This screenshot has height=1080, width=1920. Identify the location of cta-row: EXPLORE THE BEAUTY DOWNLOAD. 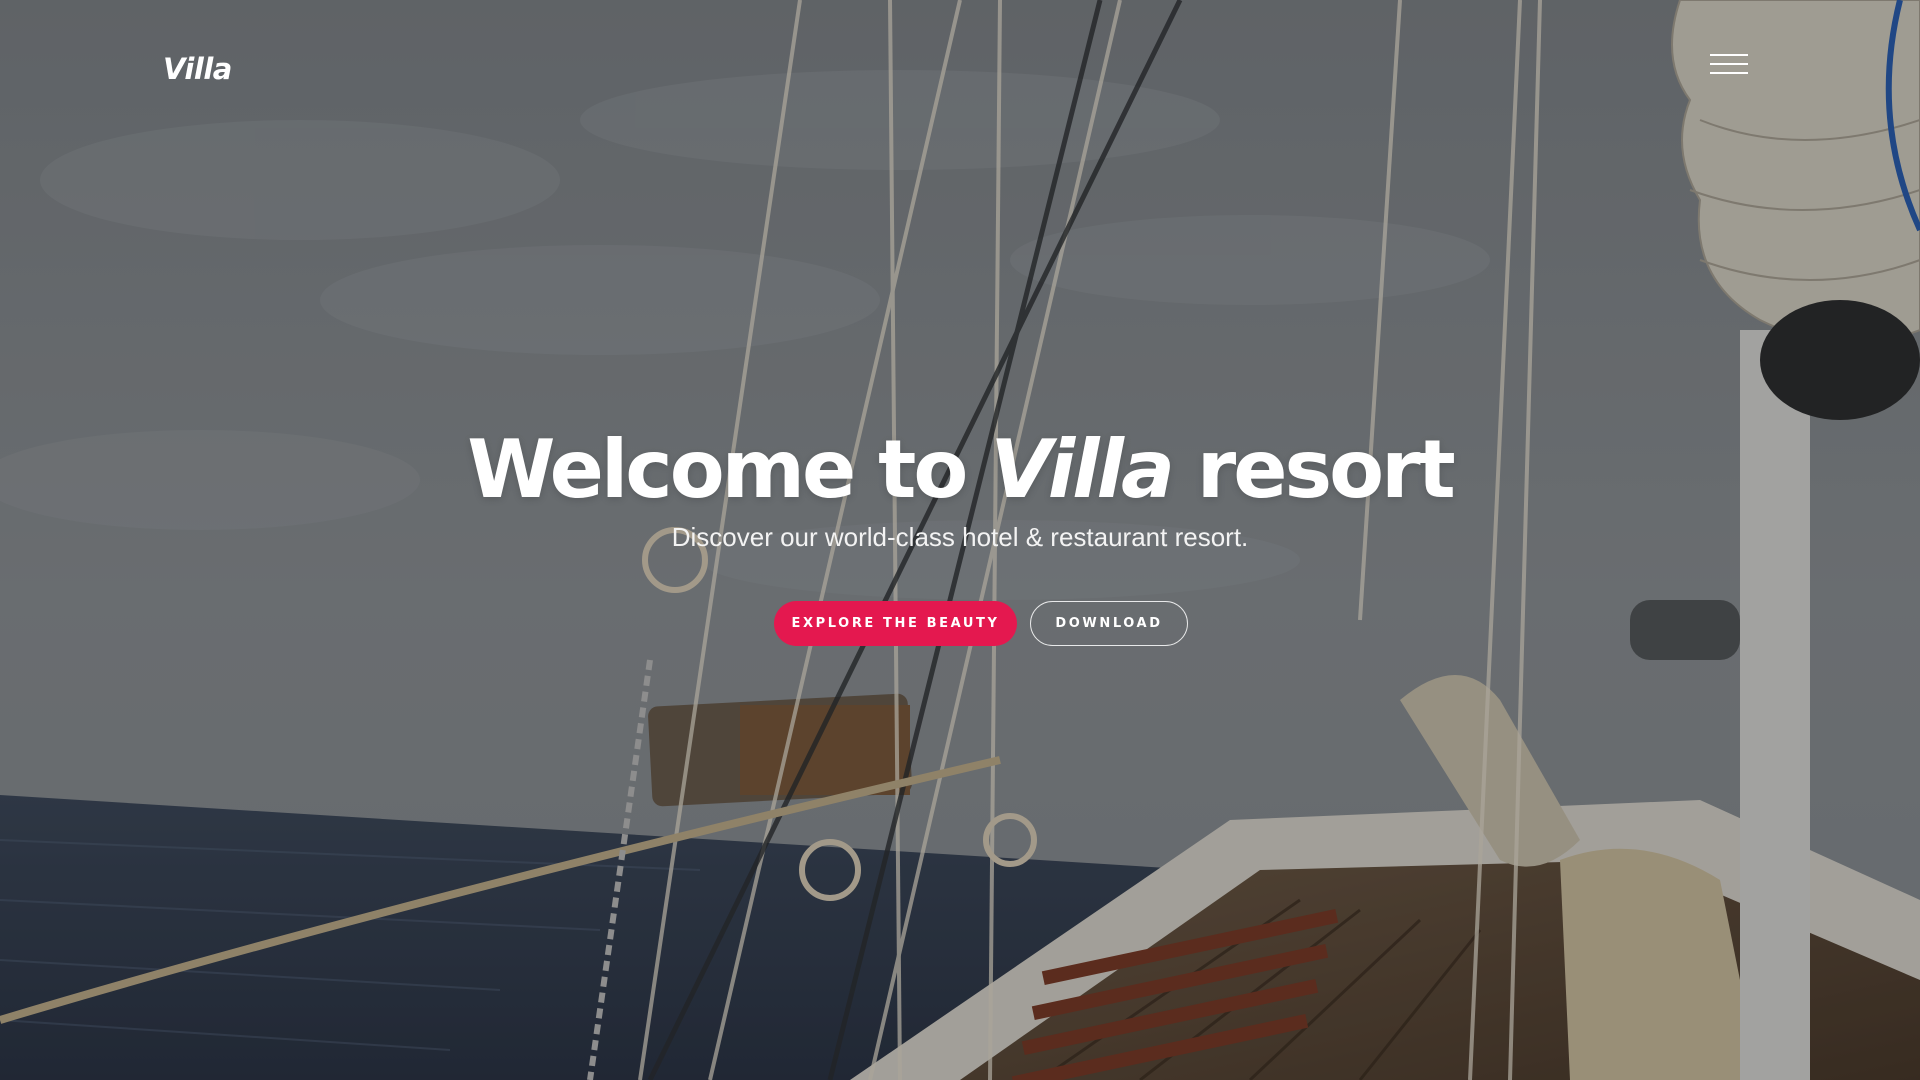
(960, 623).